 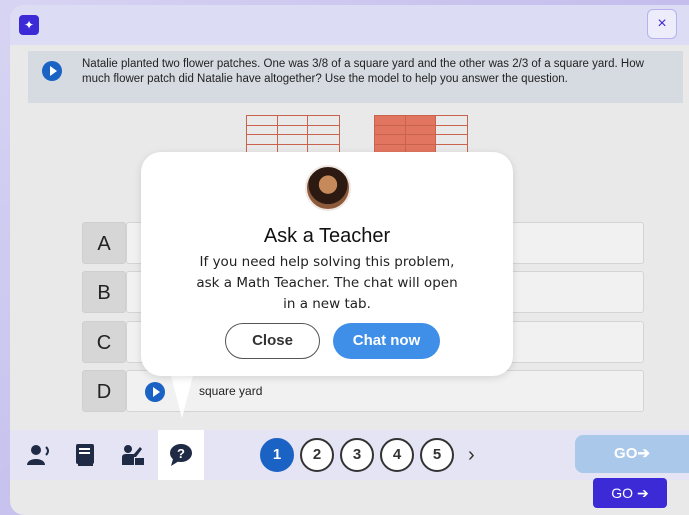 I want to click on page-4-button: 4, so click(x=397, y=455).